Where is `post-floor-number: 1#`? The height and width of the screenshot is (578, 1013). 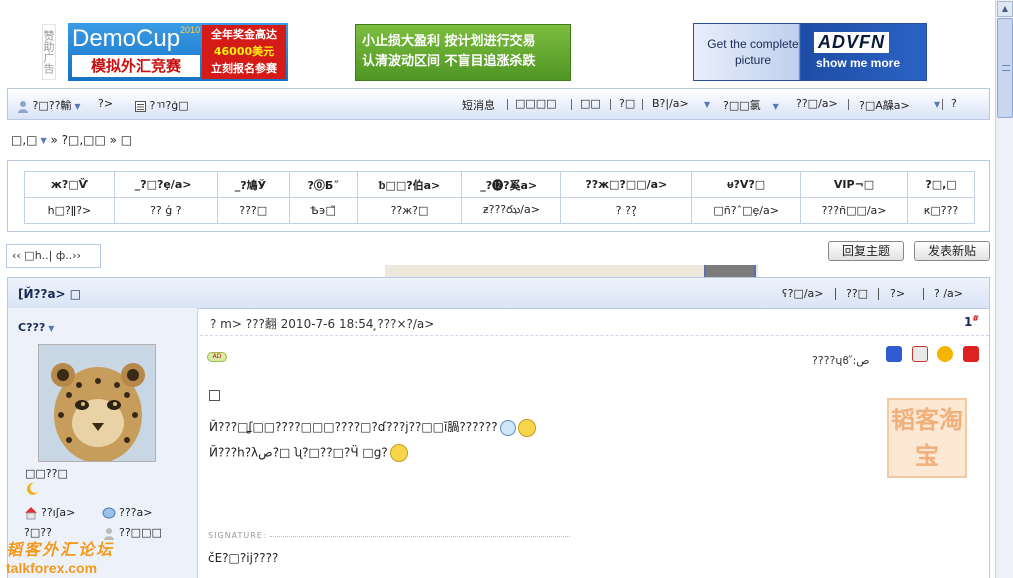
post-floor-number: 1# is located at coordinates (971, 321).